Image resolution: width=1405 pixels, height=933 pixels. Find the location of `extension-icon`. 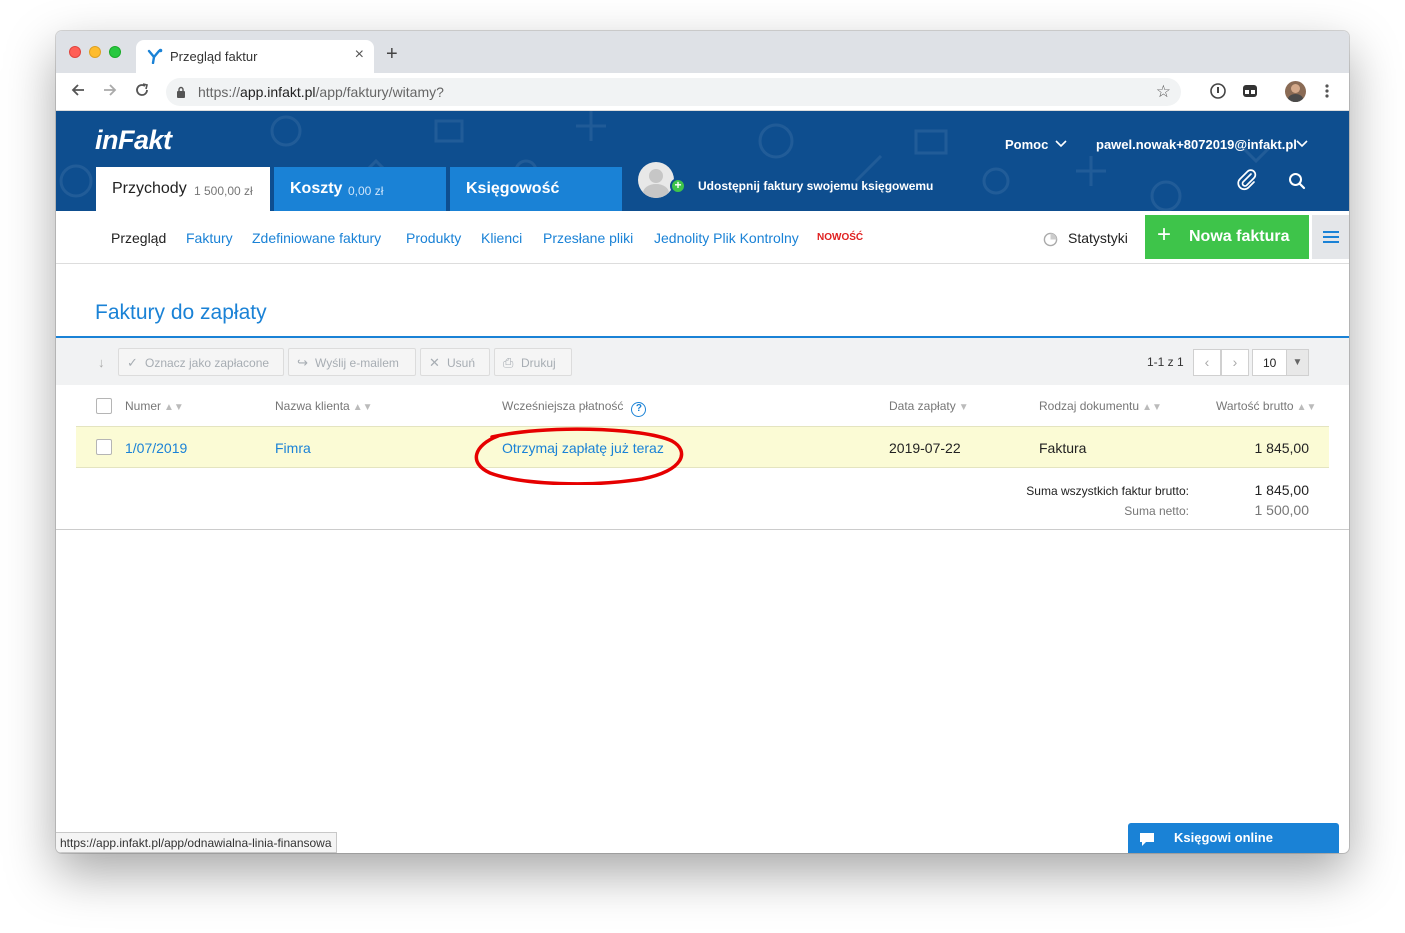

extension-icon is located at coordinates (1250, 91).